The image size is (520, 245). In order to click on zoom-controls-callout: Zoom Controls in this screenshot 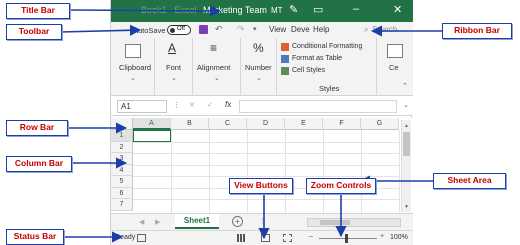, I will do `click(341, 186)`.